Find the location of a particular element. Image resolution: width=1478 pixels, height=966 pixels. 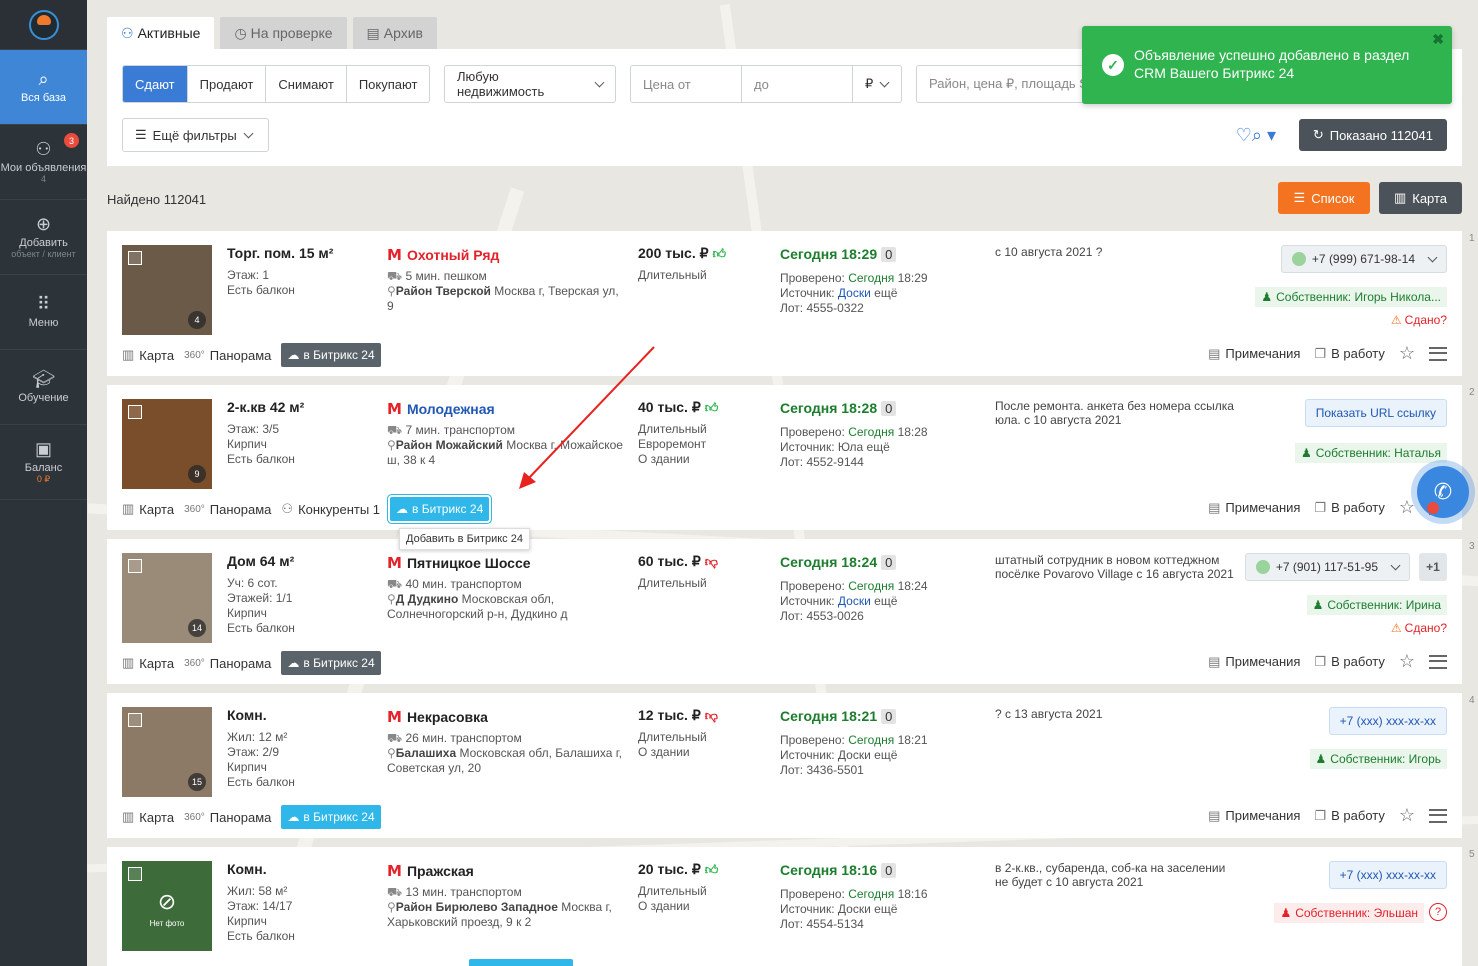

phone-button: +7 (999) 671-98-14 is located at coordinates (1363, 259).